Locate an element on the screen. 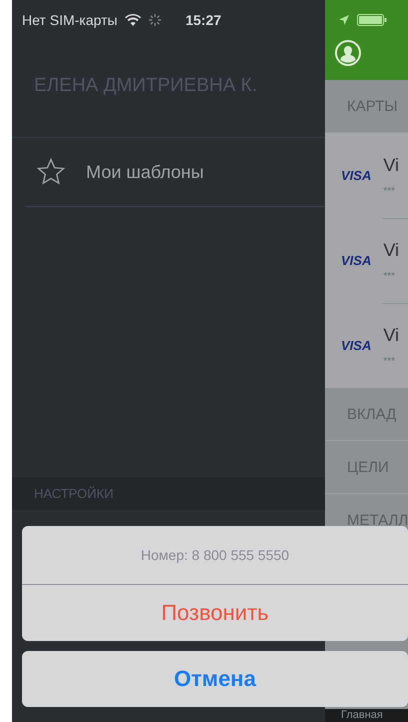  profile-icon is located at coordinates (348, 53).